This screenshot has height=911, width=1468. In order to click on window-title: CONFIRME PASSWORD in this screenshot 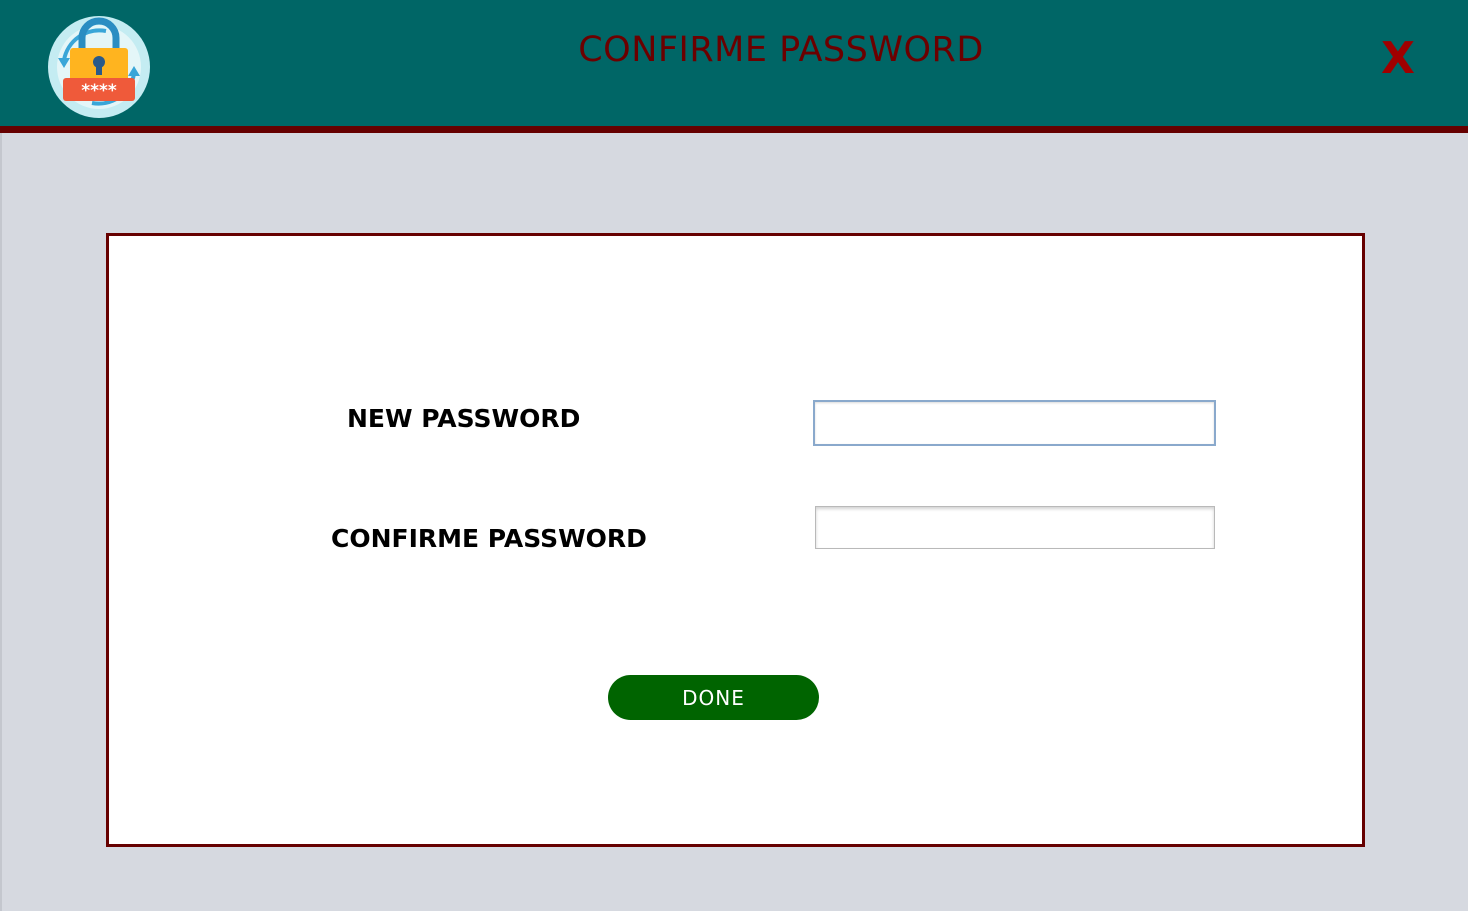, I will do `click(781, 50)`.